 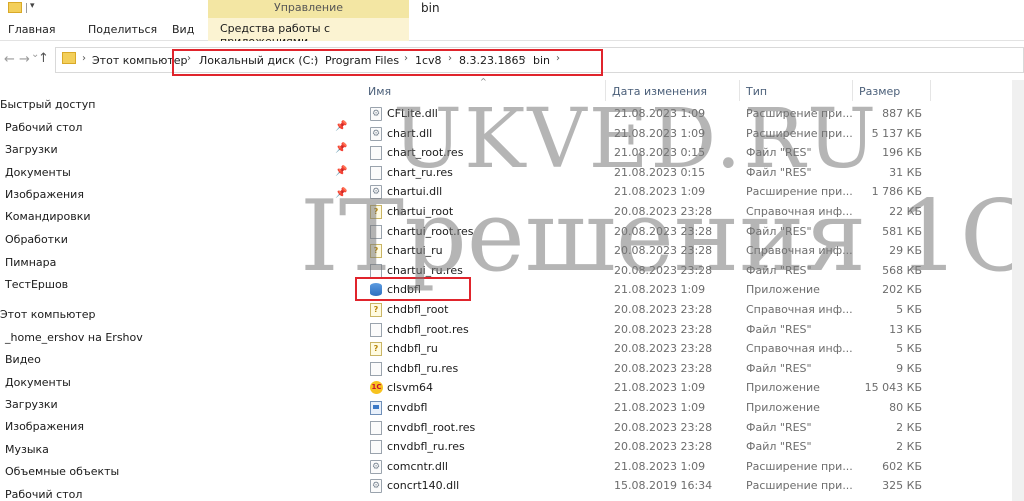 I want to click on sidebar-item-pc-documents: Документы, so click(x=38, y=382).